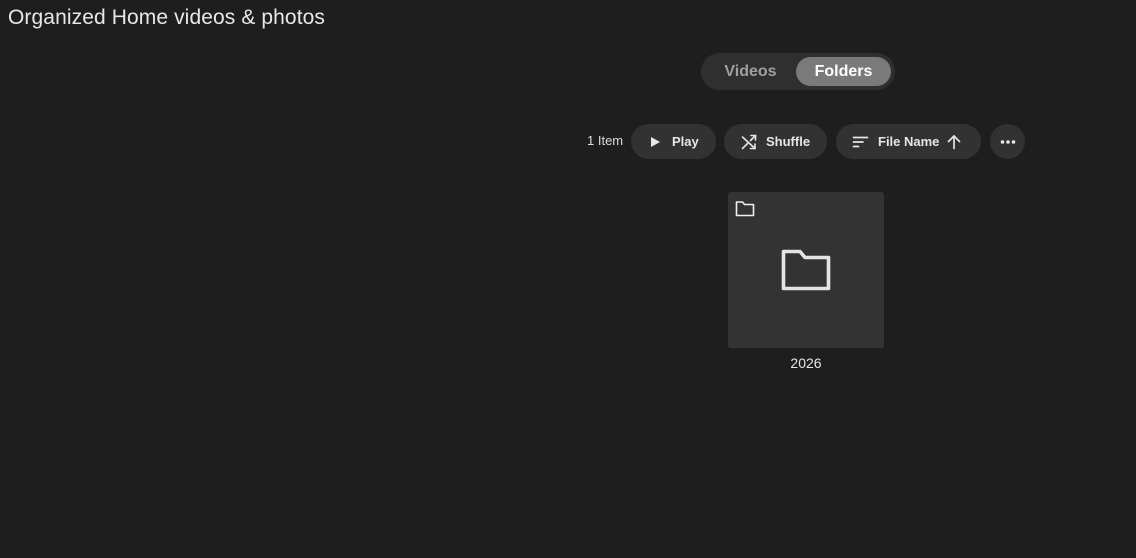 The height and width of the screenshot is (558, 1136). What do you see at coordinates (788, 141) in the screenshot?
I see `shuffle-button-label: Shuffle` at bounding box center [788, 141].